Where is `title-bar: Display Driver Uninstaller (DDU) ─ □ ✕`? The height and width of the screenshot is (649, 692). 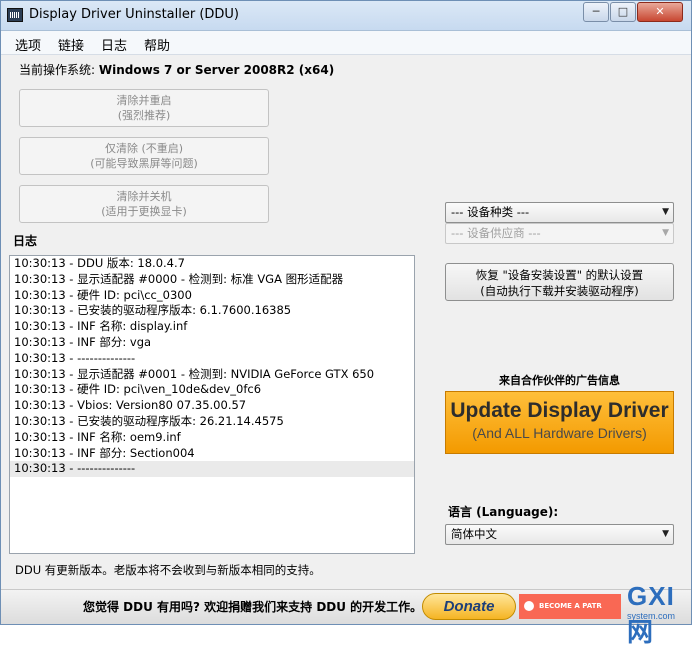
title-bar: Display Driver Uninstaller (DDU) ─ □ ✕ is located at coordinates (346, 16).